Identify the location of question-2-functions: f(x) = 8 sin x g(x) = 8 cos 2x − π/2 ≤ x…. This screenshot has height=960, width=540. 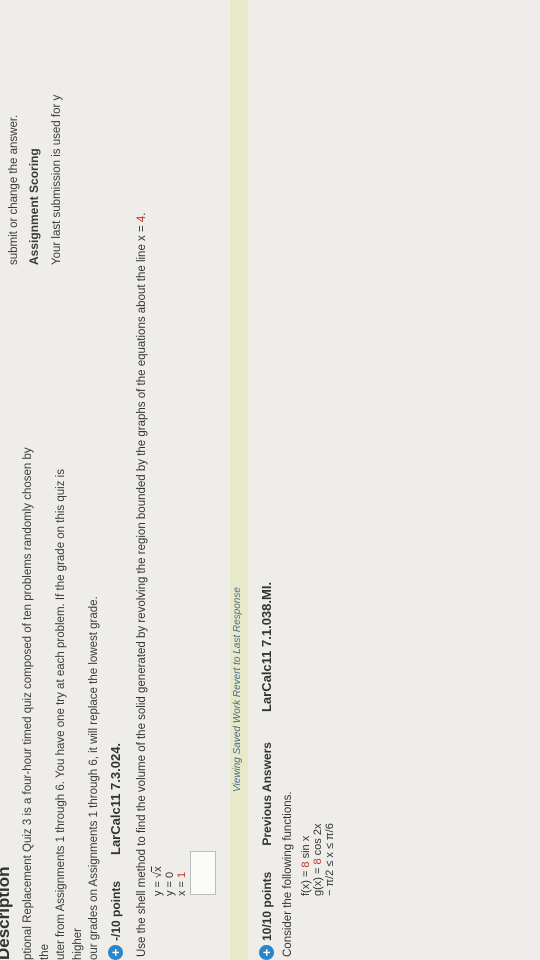
(318, 859).